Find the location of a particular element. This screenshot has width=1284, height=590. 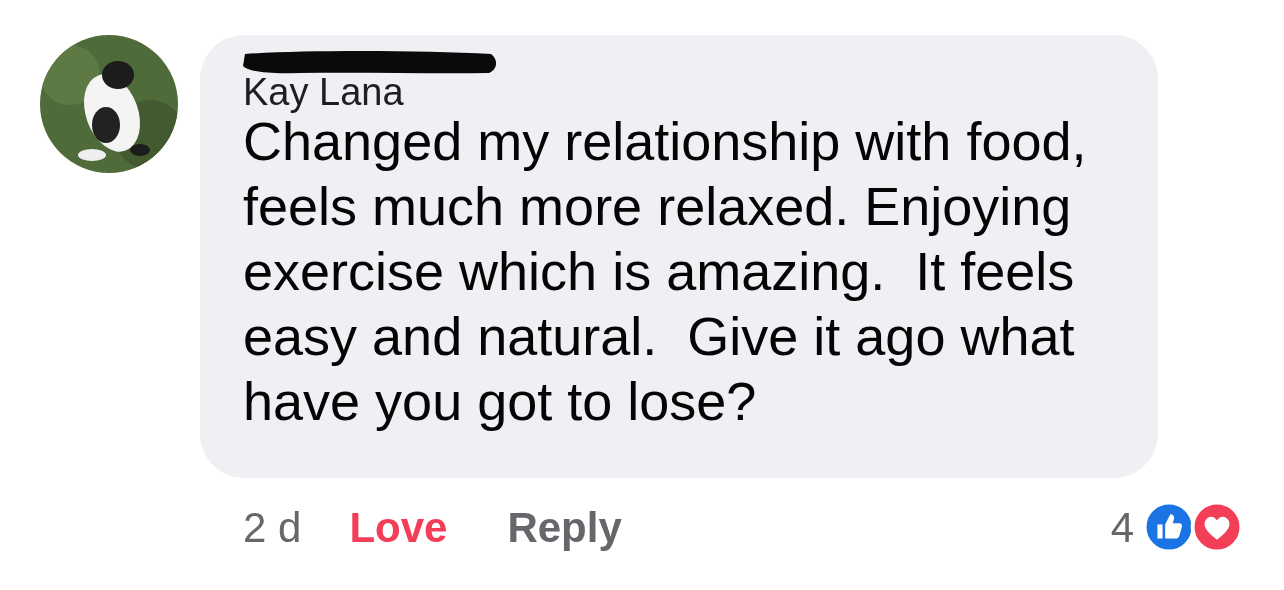

reaction-count: 4 is located at coordinates (1122, 527).